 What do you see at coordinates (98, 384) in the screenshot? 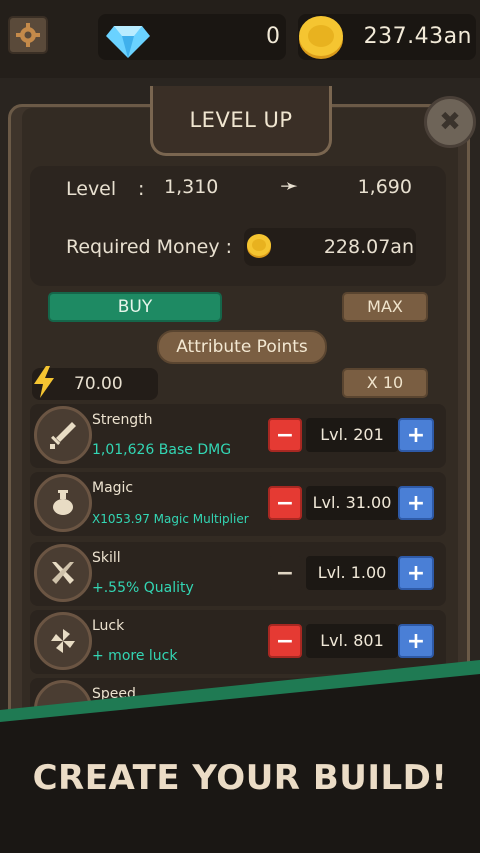
I see `points-value: 70.00` at bounding box center [98, 384].